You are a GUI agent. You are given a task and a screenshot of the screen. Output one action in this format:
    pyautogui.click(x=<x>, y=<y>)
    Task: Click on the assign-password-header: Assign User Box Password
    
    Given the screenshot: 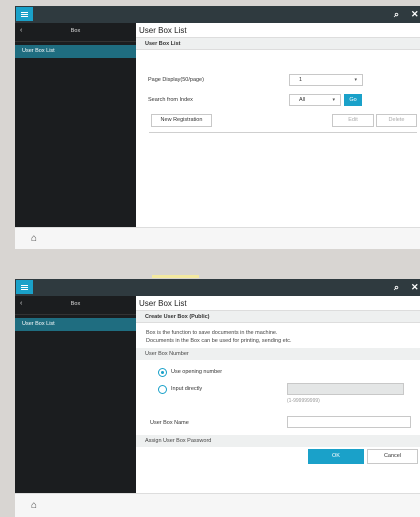 What is the action you would take?
    pyautogui.click(x=278, y=441)
    